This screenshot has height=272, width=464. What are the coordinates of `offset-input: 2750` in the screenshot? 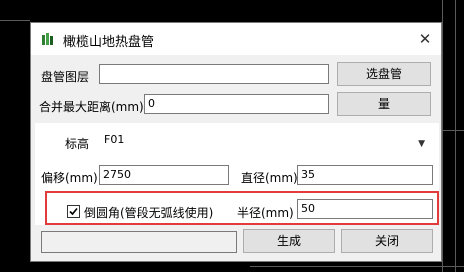 It's located at (164, 175).